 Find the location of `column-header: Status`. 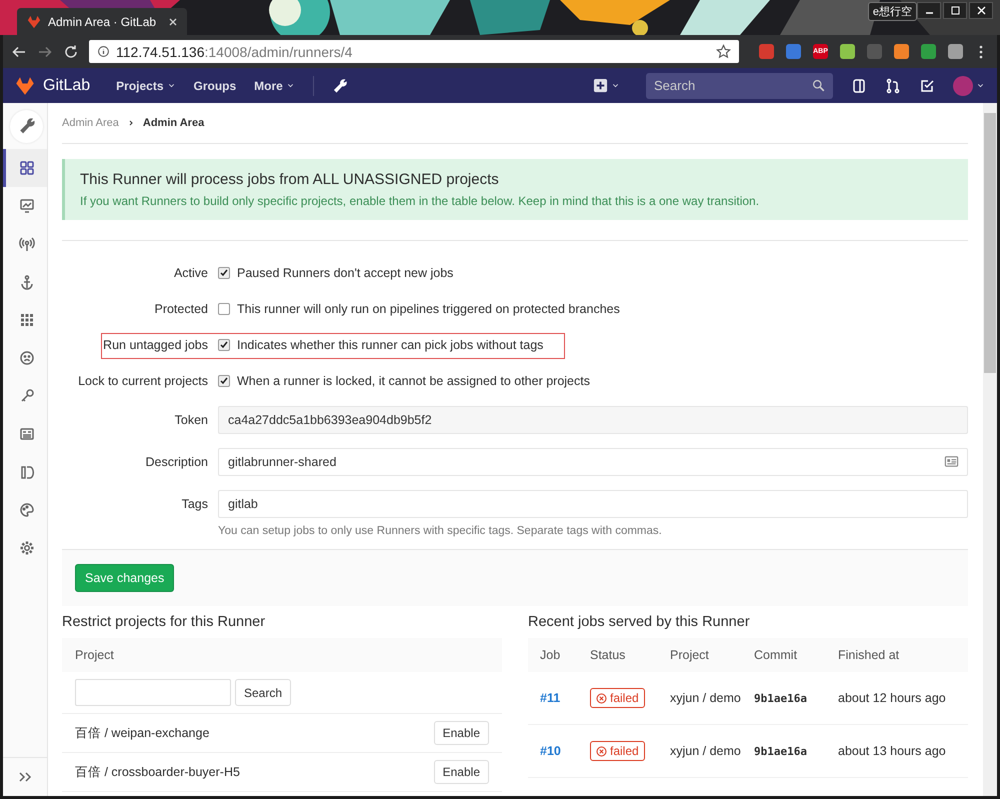

column-header: Status is located at coordinates (607, 655).